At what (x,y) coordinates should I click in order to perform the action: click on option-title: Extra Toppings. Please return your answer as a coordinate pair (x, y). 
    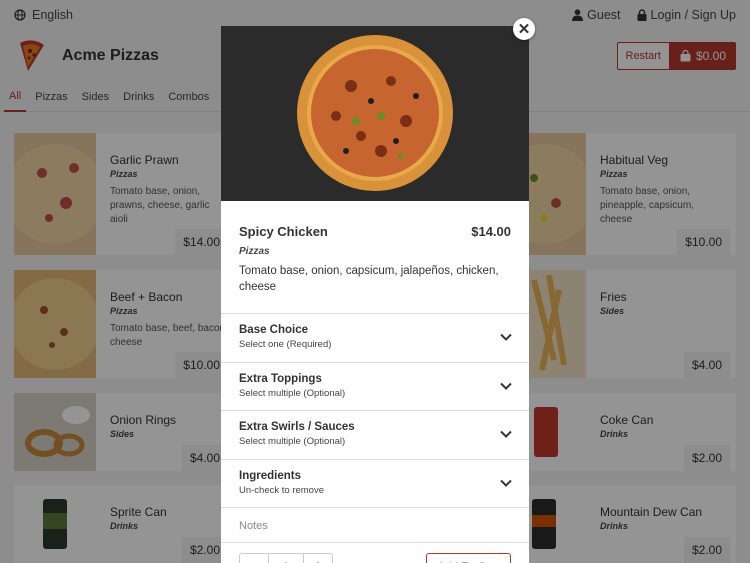
    Looking at the image, I should click on (280, 378).